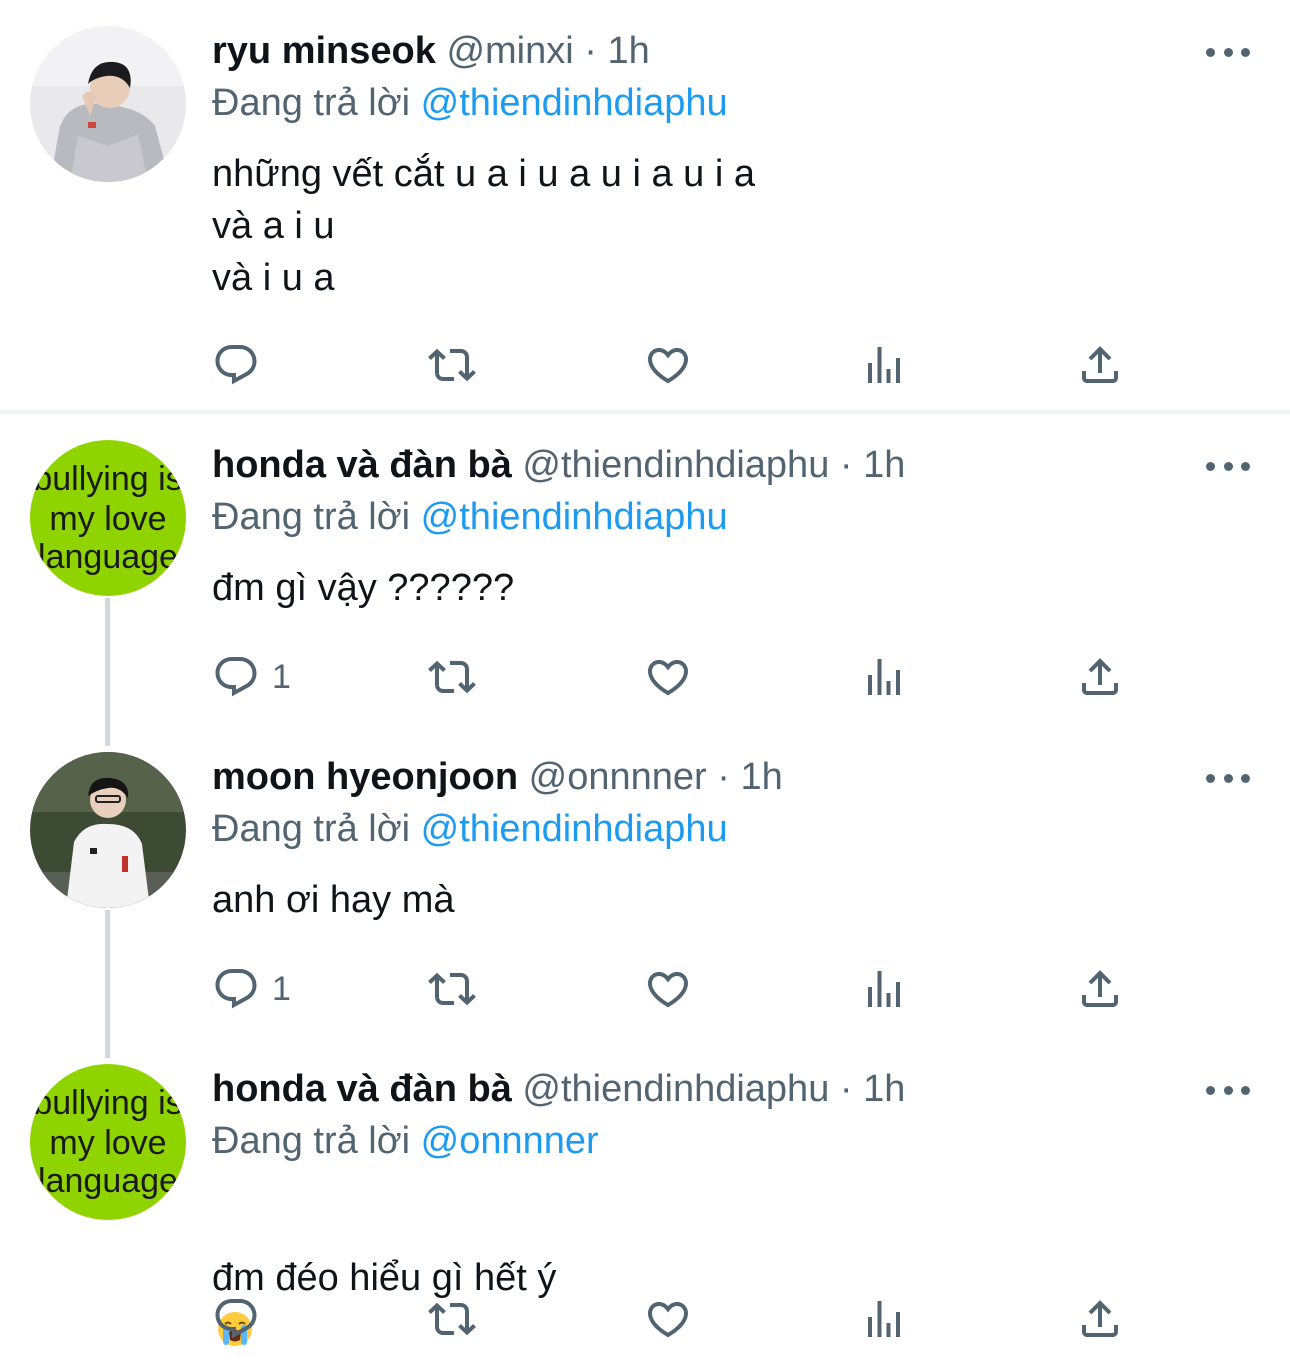 This screenshot has width=1290, height=1363. I want to click on tweet-header: moon hyeonjoon @onnnner · 1h, so click(497, 777).